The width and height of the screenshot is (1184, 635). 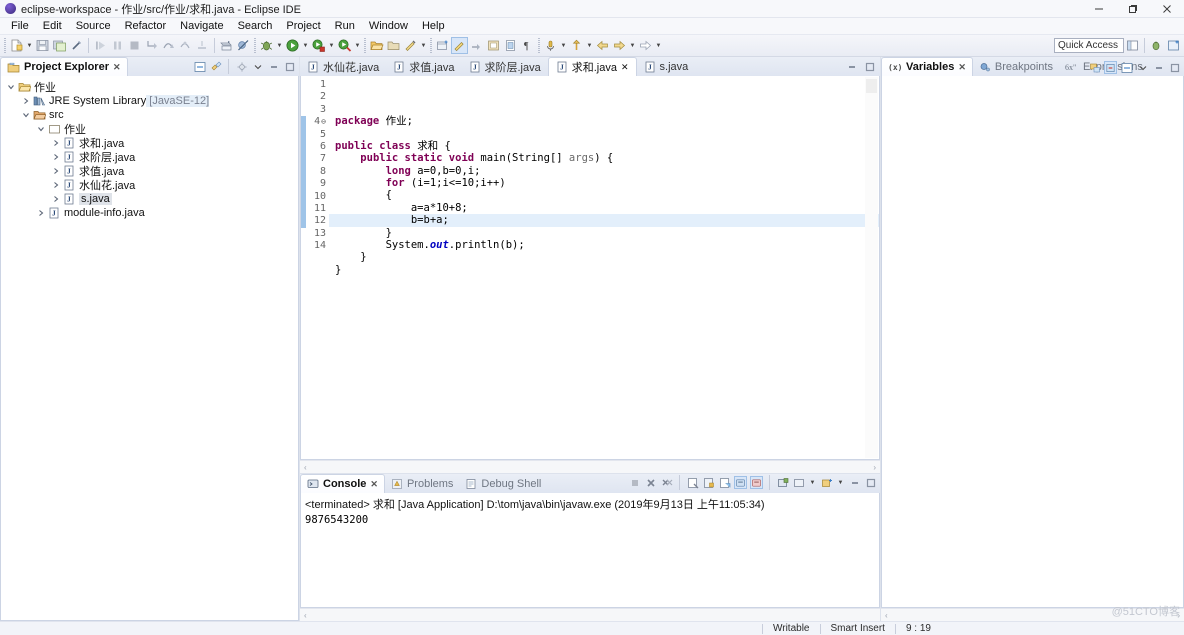 What do you see at coordinates (199, 66) in the screenshot?
I see `collapse-all-icon` at bounding box center [199, 66].